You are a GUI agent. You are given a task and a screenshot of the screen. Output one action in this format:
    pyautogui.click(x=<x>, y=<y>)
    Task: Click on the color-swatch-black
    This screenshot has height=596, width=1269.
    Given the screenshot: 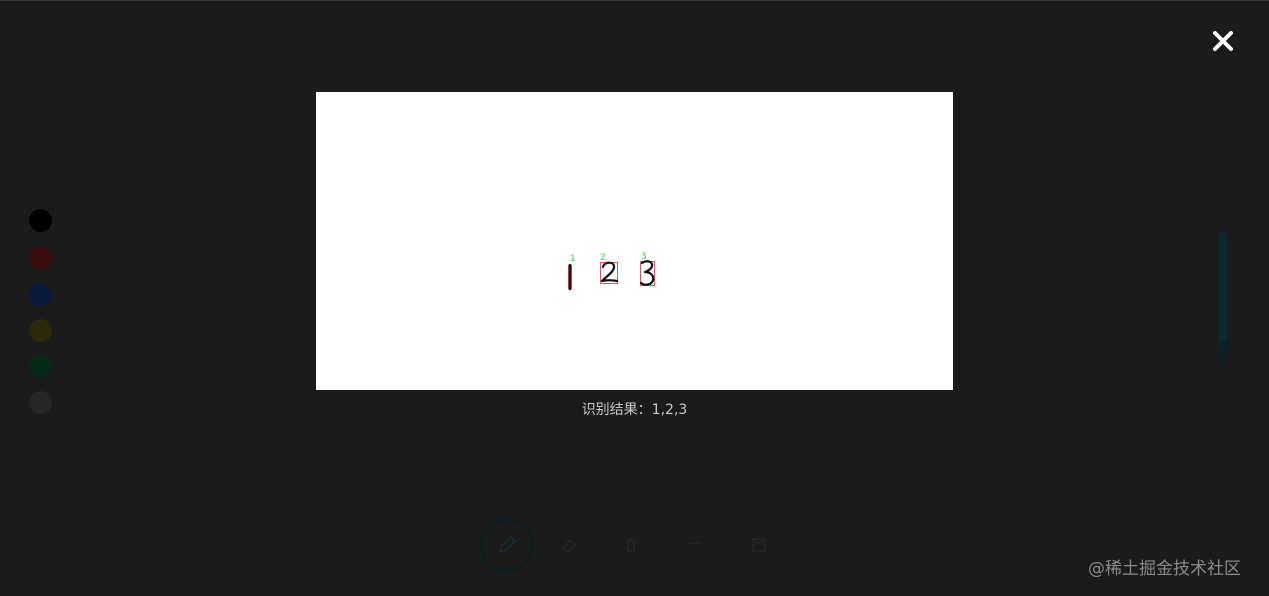 What is the action you would take?
    pyautogui.click(x=40, y=220)
    